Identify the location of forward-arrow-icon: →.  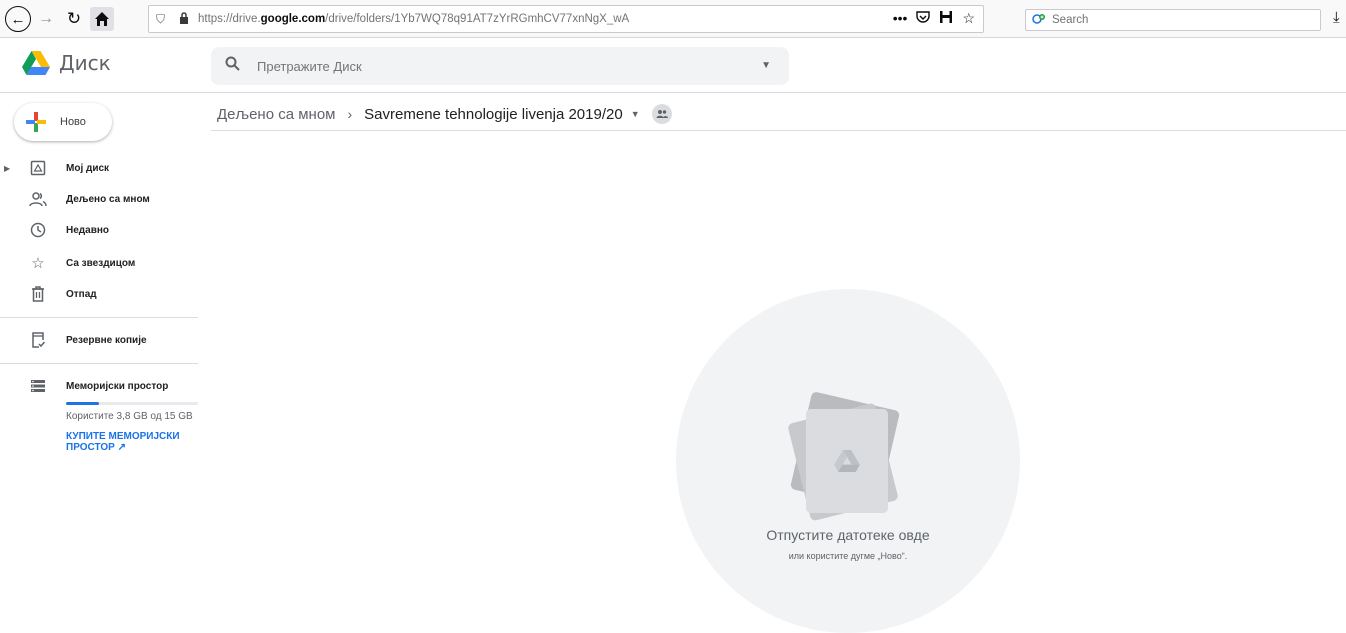
(46, 18).